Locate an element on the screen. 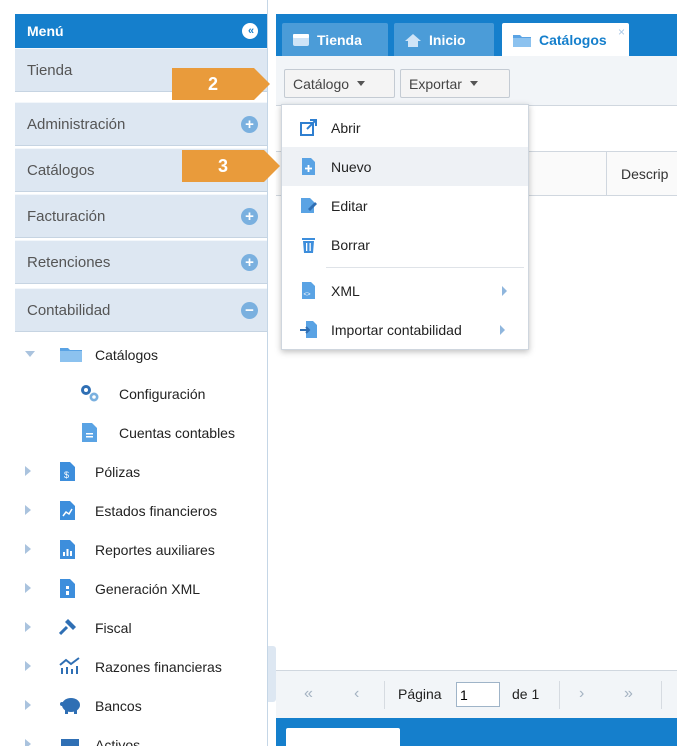  menu-item-xml: <> XML is located at coordinates (405, 290).